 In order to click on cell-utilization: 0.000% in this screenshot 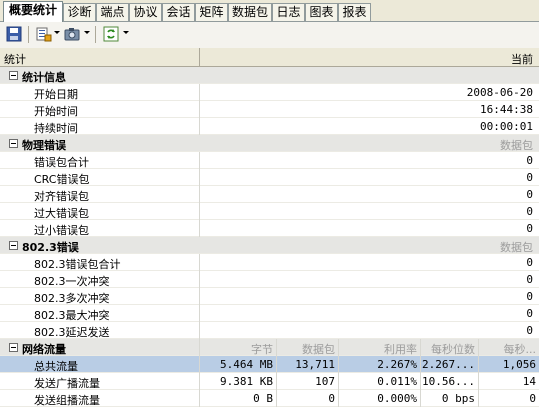, I will do `click(379, 398)`.